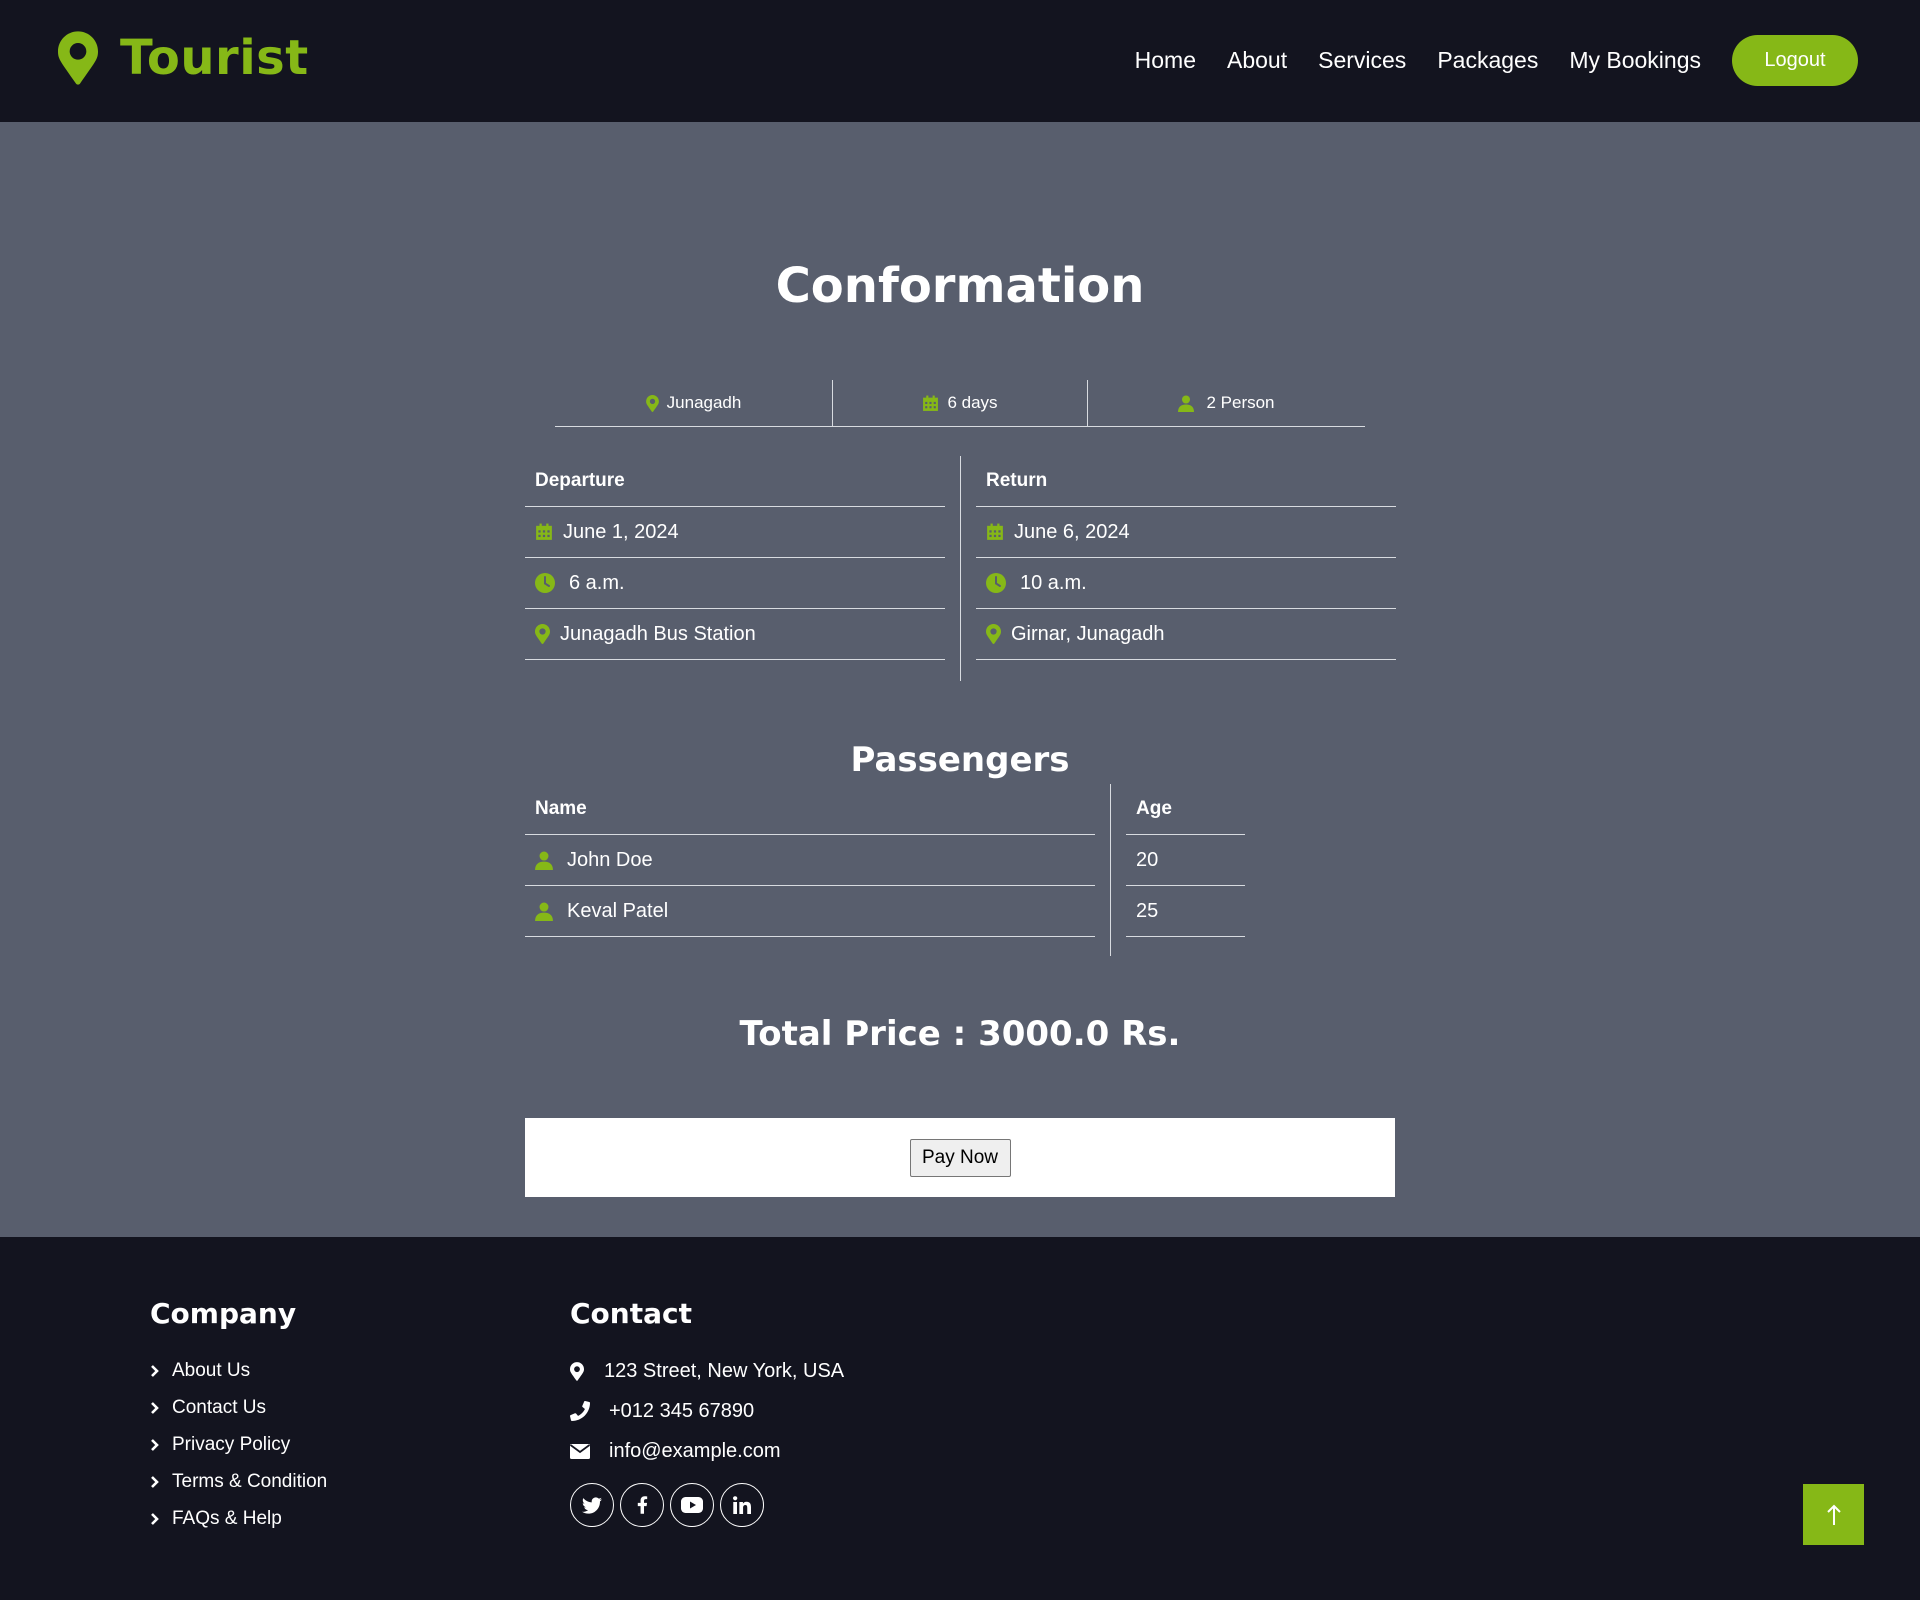 The width and height of the screenshot is (1920, 1600). I want to click on age-header: Age, so click(1185, 809).